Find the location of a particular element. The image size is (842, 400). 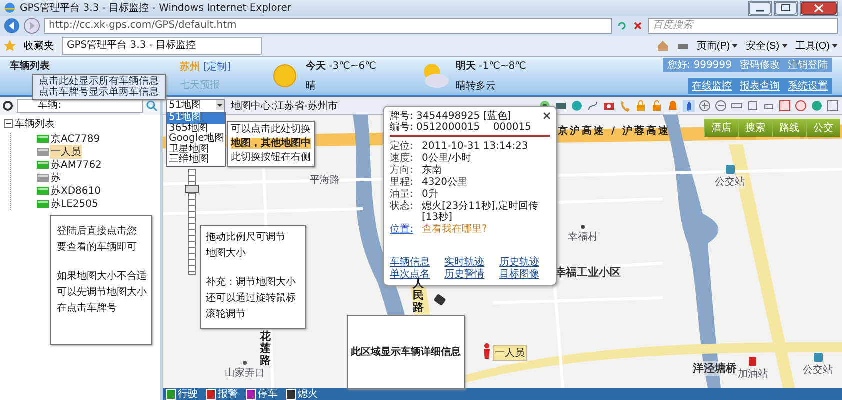

hint-text: 登陆后直接点击您 要查看的车辆即可 is located at coordinates (97, 239).